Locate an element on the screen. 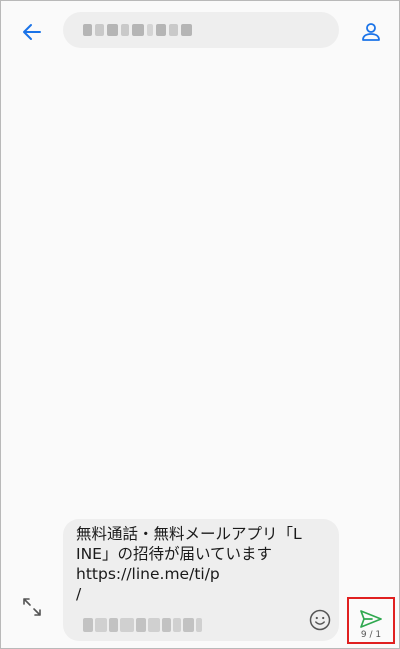  send-highlight: 9 / 1 is located at coordinates (371, 620).